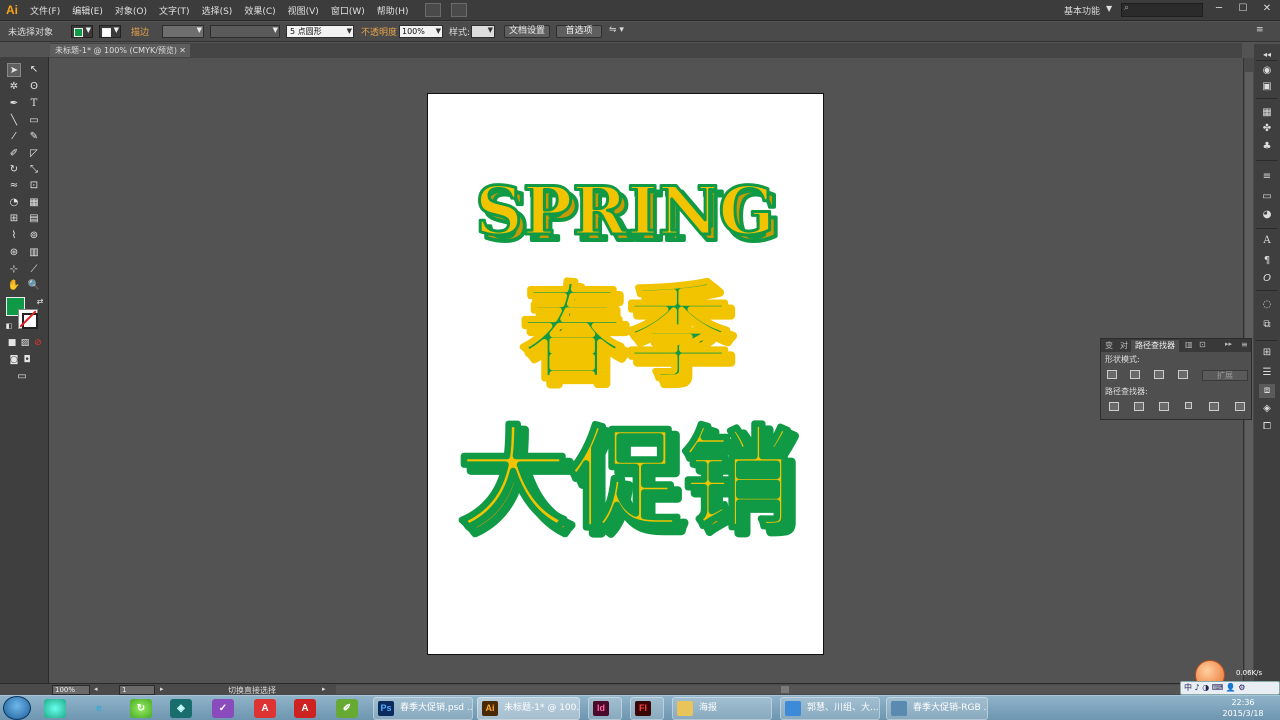  What do you see at coordinates (629, 337) in the screenshot?
I see `headline-spring-season: 春季 春季` at bounding box center [629, 337].